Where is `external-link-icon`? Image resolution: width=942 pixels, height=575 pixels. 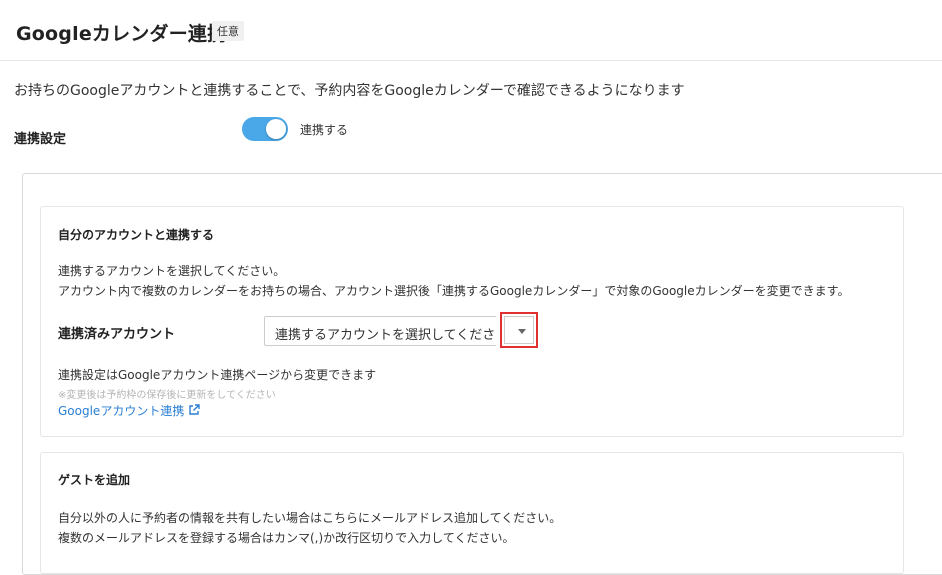
external-link-icon is located at coordinates (195, 409).